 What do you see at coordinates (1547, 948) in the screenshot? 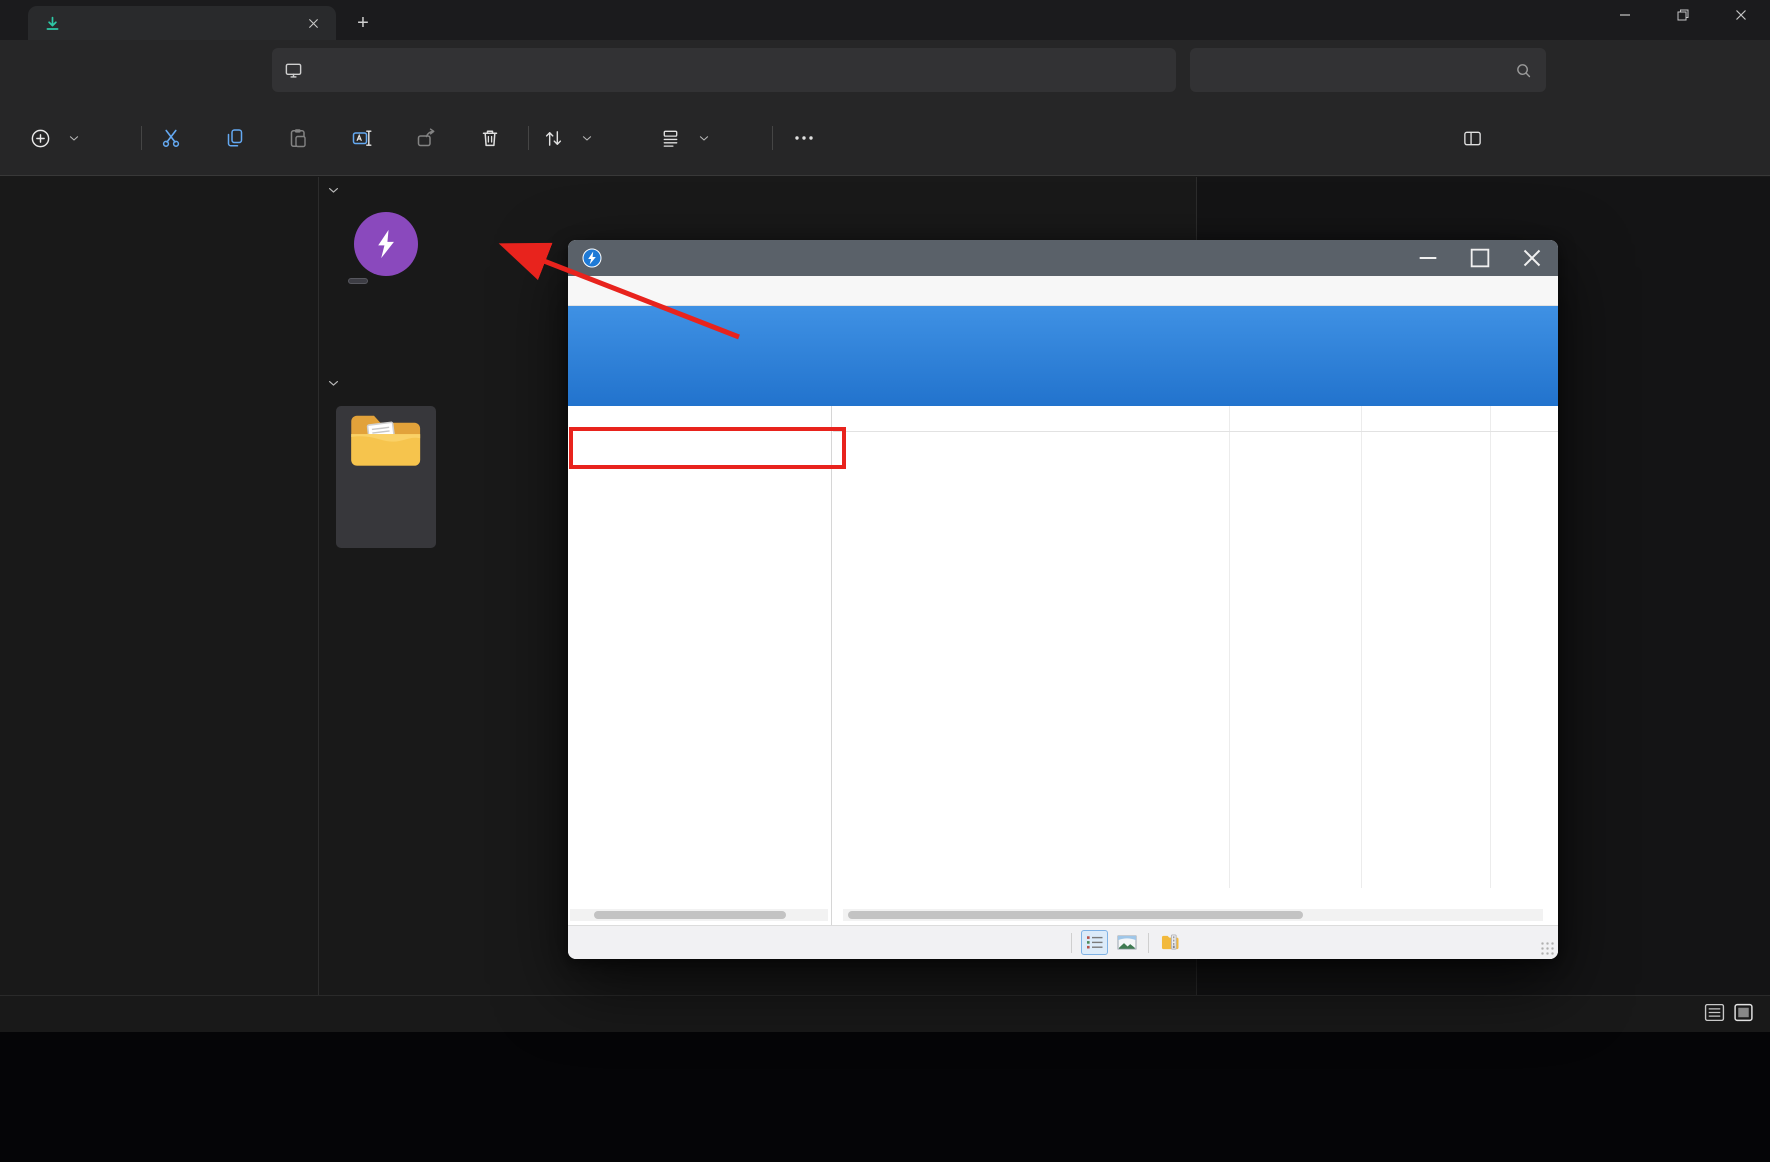
I see `resize-grip` at bounding box center [1547, 948].